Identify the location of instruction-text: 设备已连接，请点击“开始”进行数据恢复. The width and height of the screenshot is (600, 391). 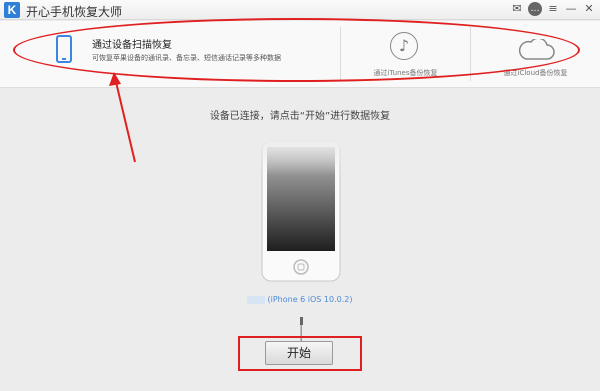
(300, 116).